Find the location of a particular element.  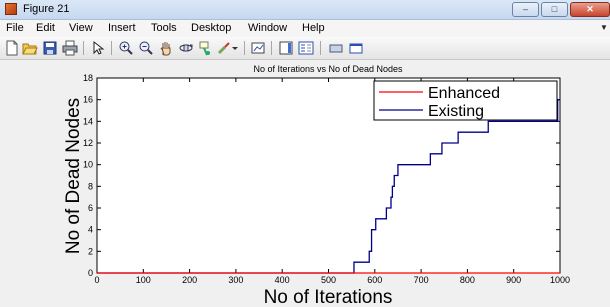

x-tick-label: 600 is located at coordinates (374, 280).